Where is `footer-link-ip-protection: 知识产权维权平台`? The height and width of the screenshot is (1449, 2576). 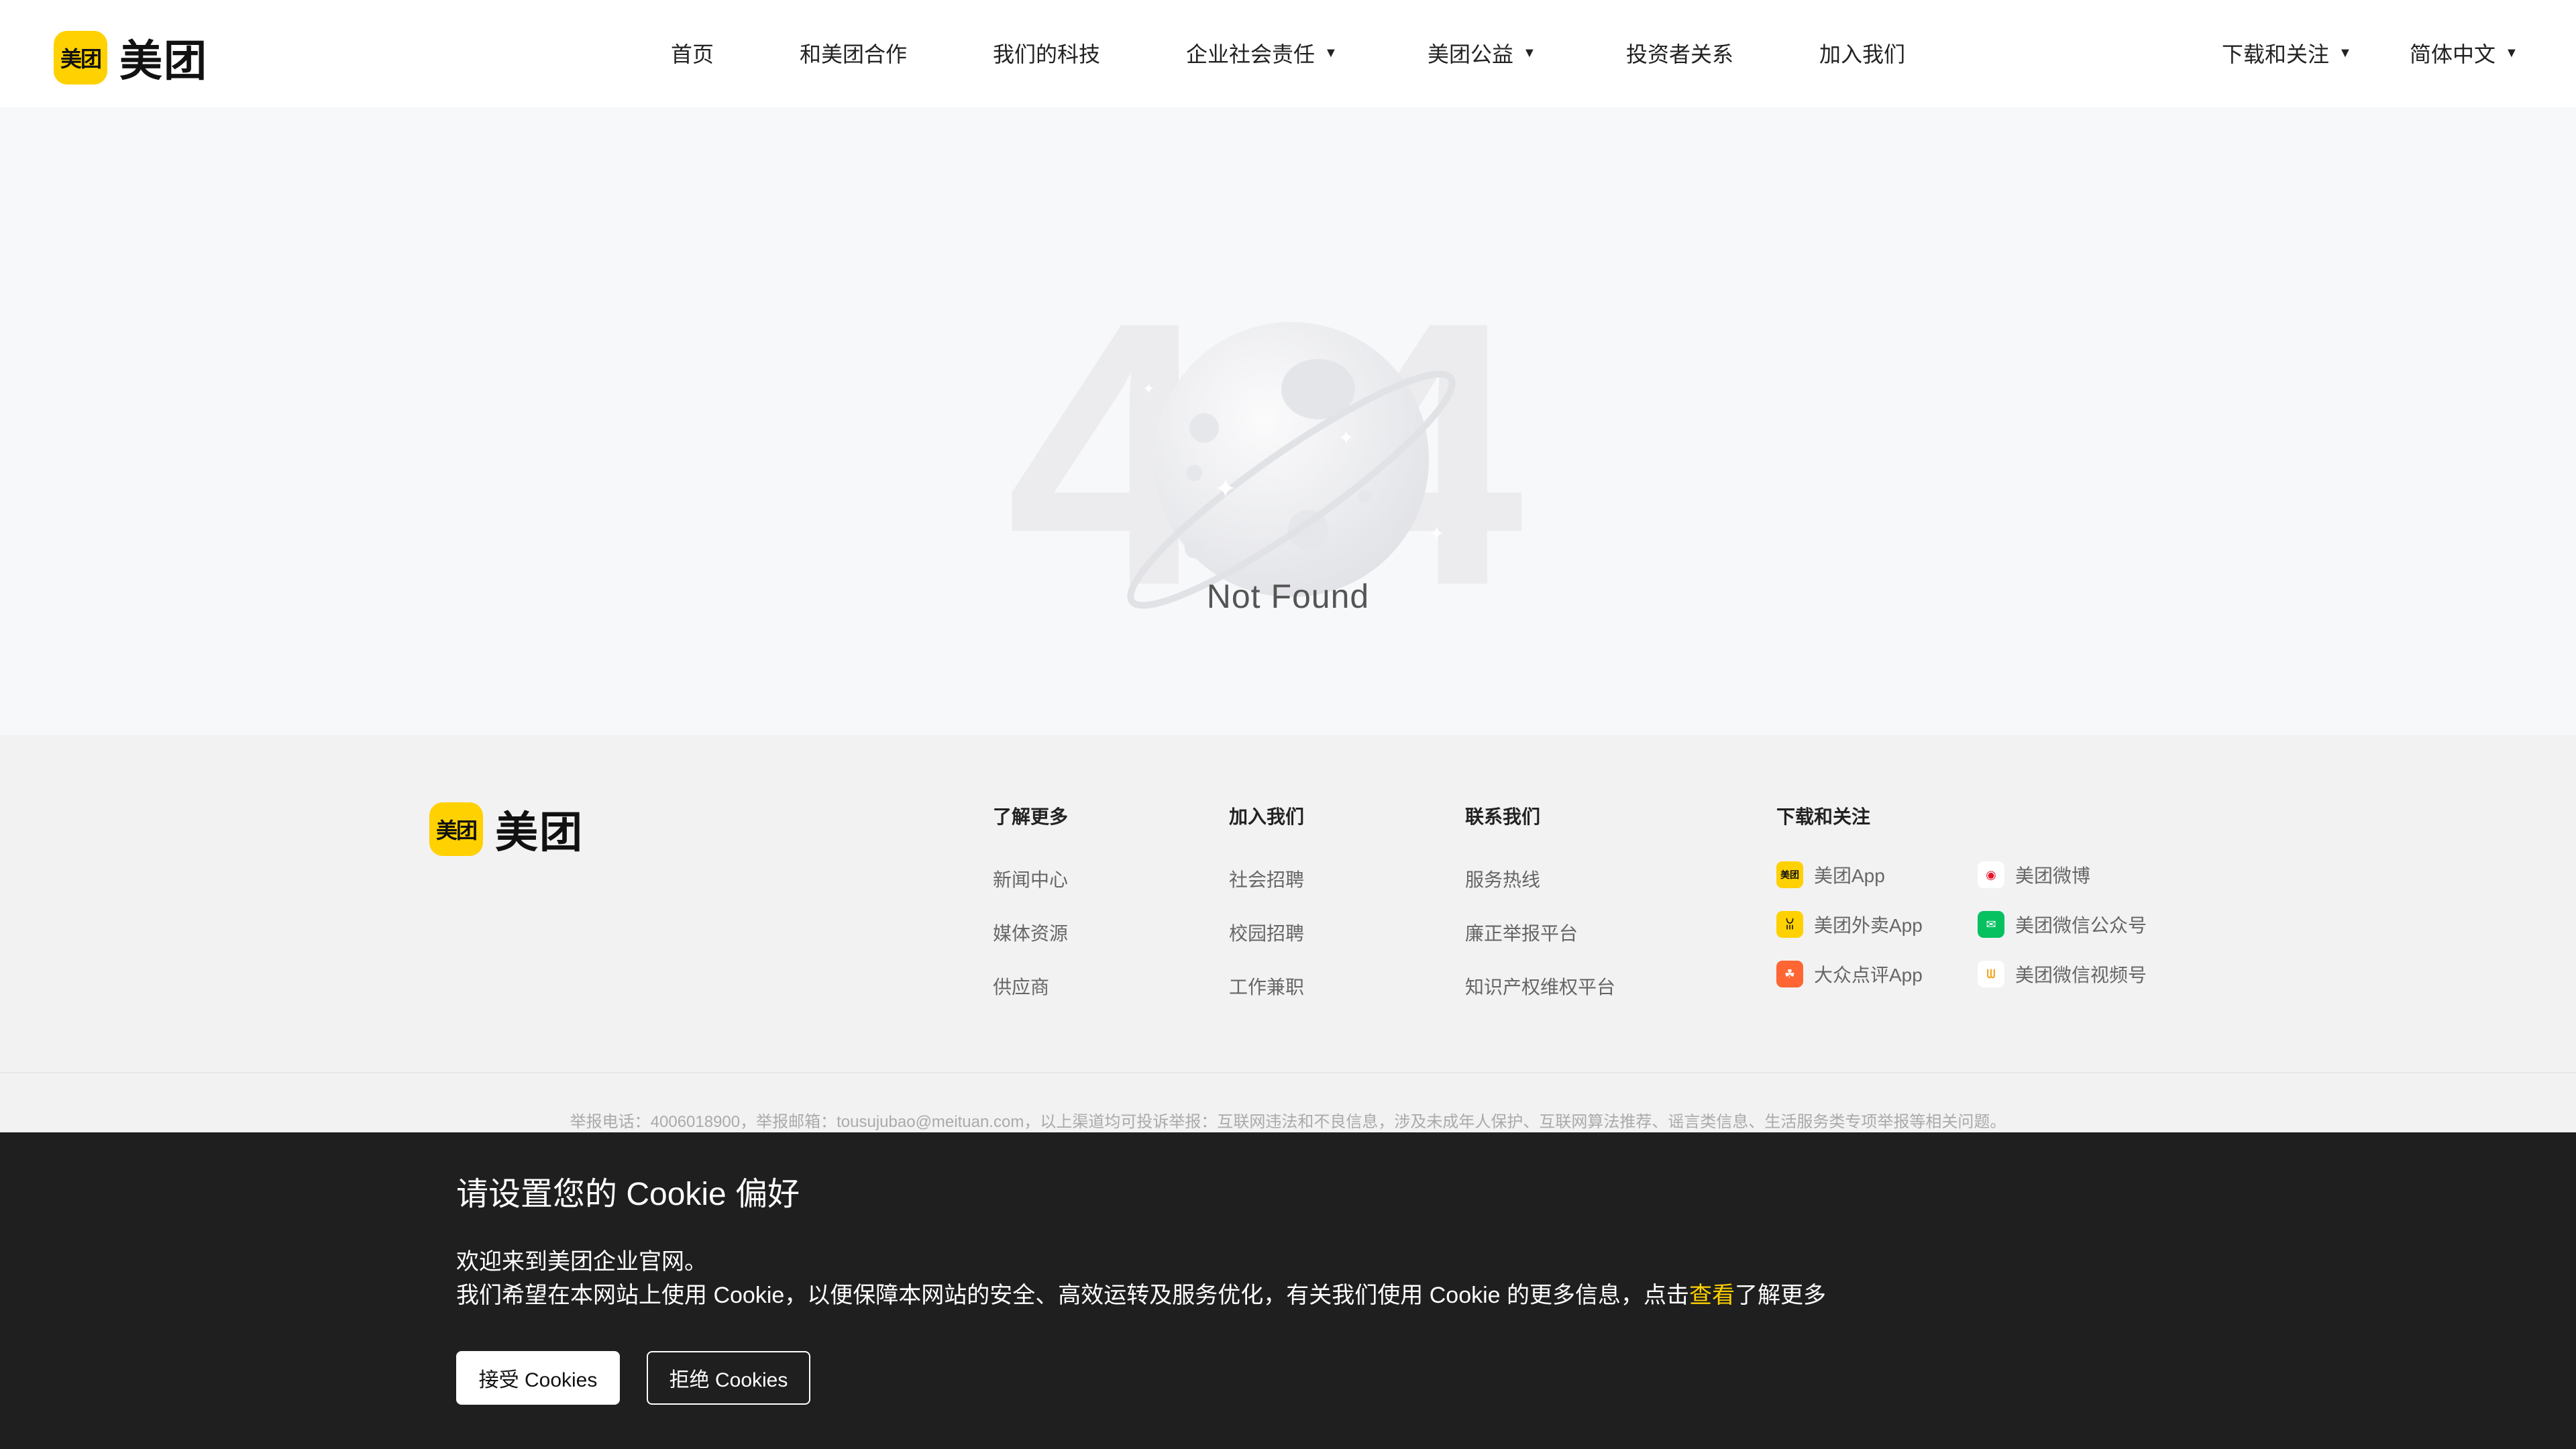
footer-link-ip-protection: 知识产权维权平台 is located at coordinates (1540, 986).